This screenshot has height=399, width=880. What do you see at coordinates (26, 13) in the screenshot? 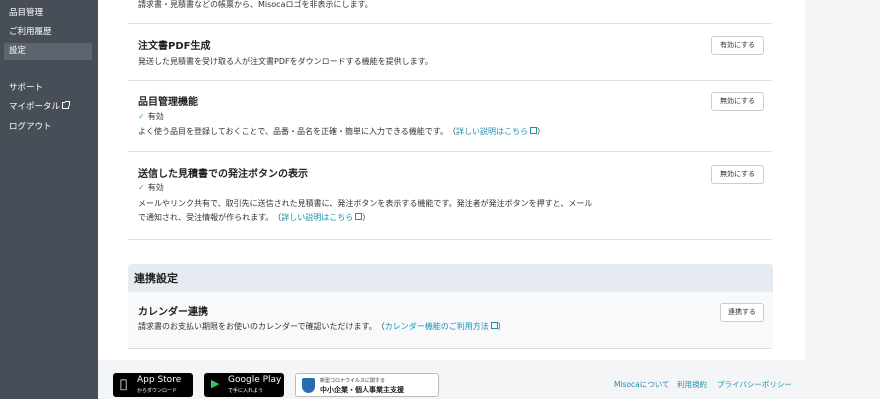
I see `sidebar-item-label: 品目管理` at bounding box center [26, 13].